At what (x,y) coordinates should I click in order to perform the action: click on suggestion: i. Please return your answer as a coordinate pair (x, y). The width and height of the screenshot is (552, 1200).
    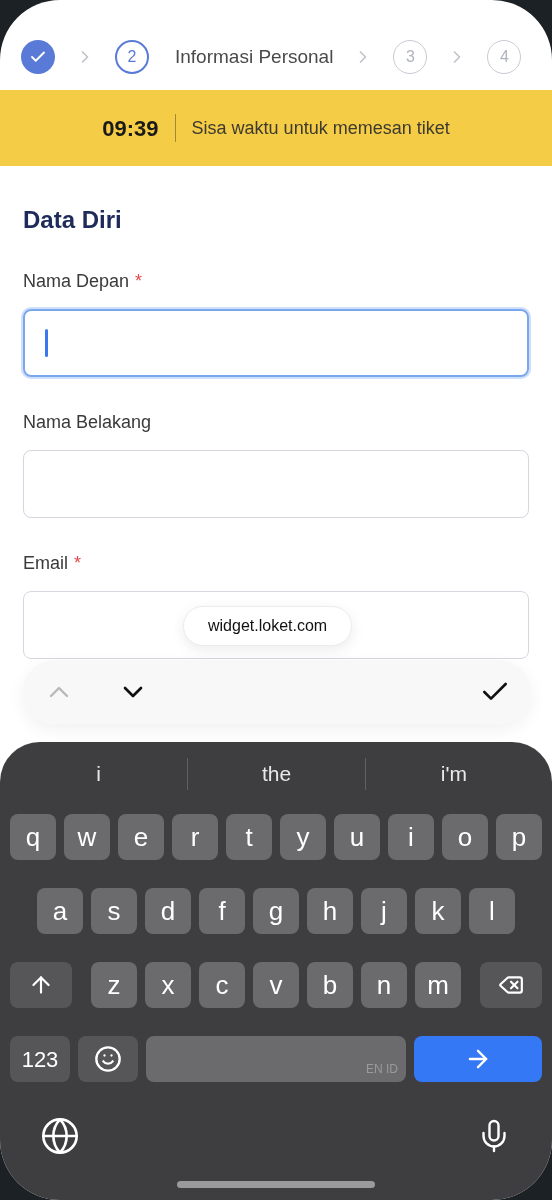
    Looking at the image, I should click on (99, 774).